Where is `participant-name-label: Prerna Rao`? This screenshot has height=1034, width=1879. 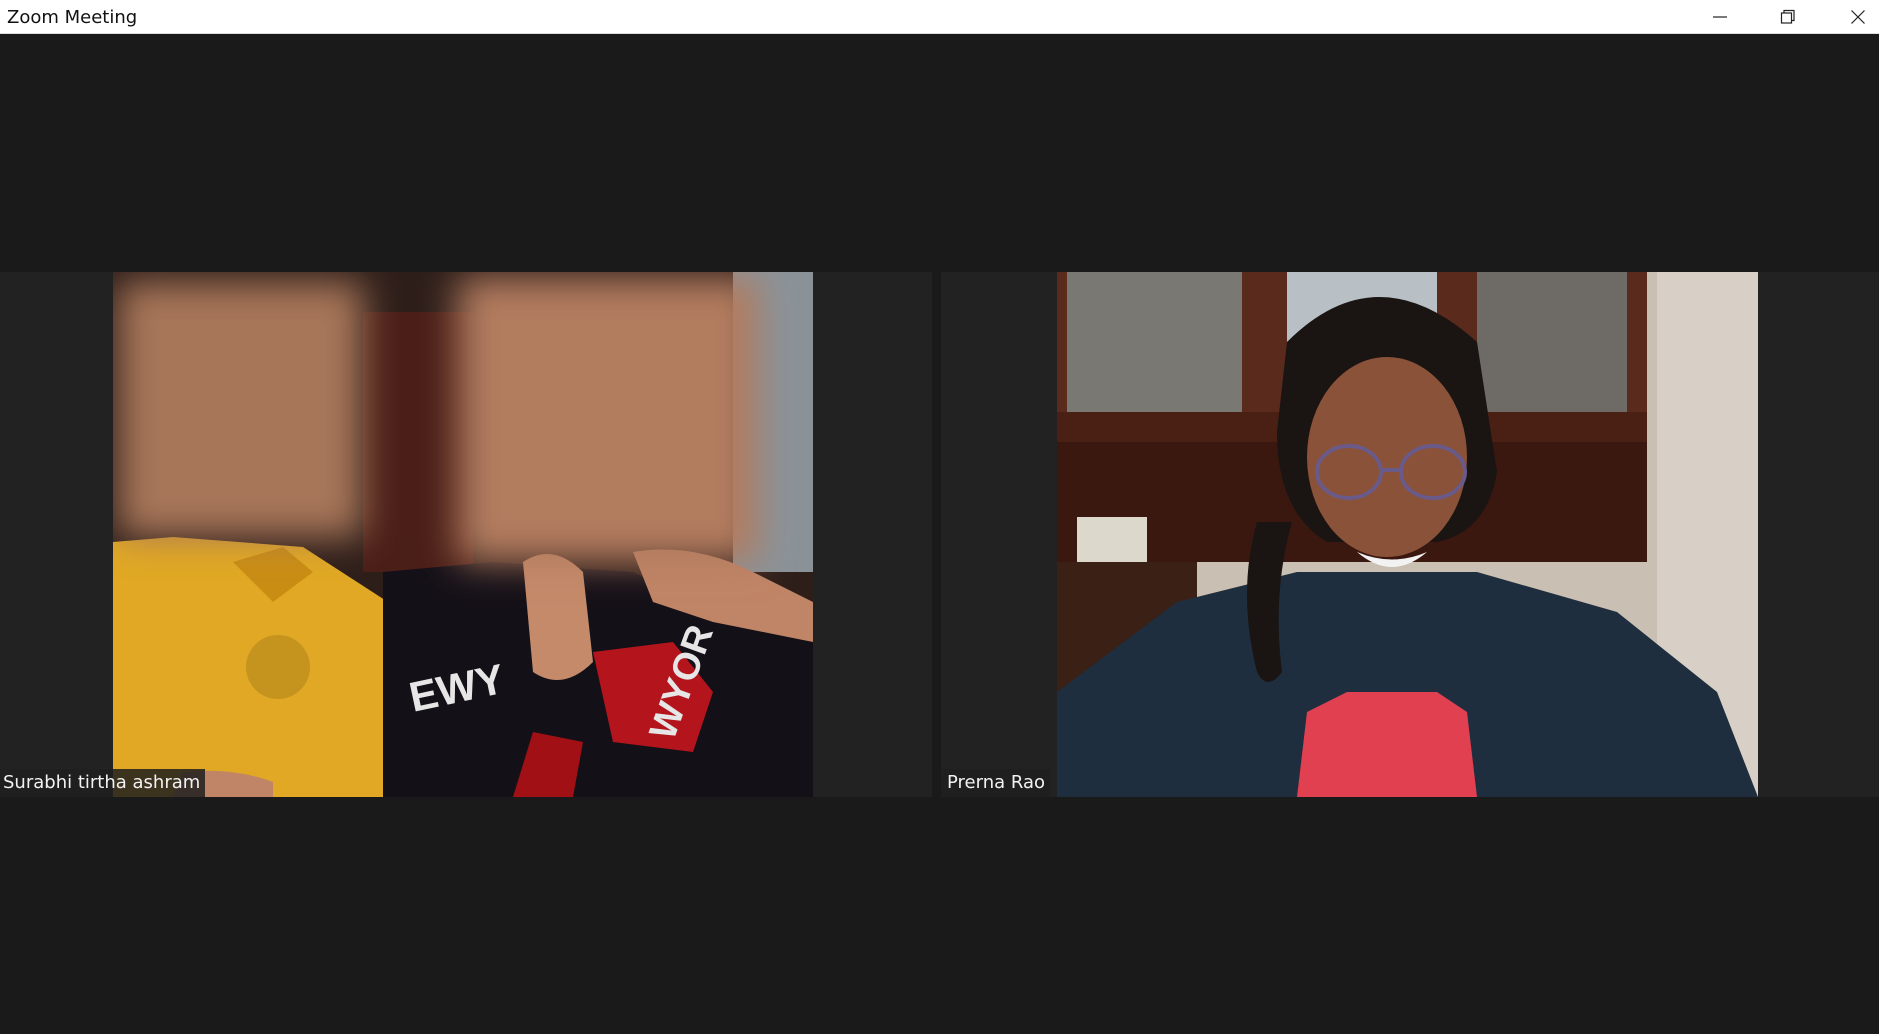
participant-name-label: Prerna Rao is located at coordinates (996, 783).